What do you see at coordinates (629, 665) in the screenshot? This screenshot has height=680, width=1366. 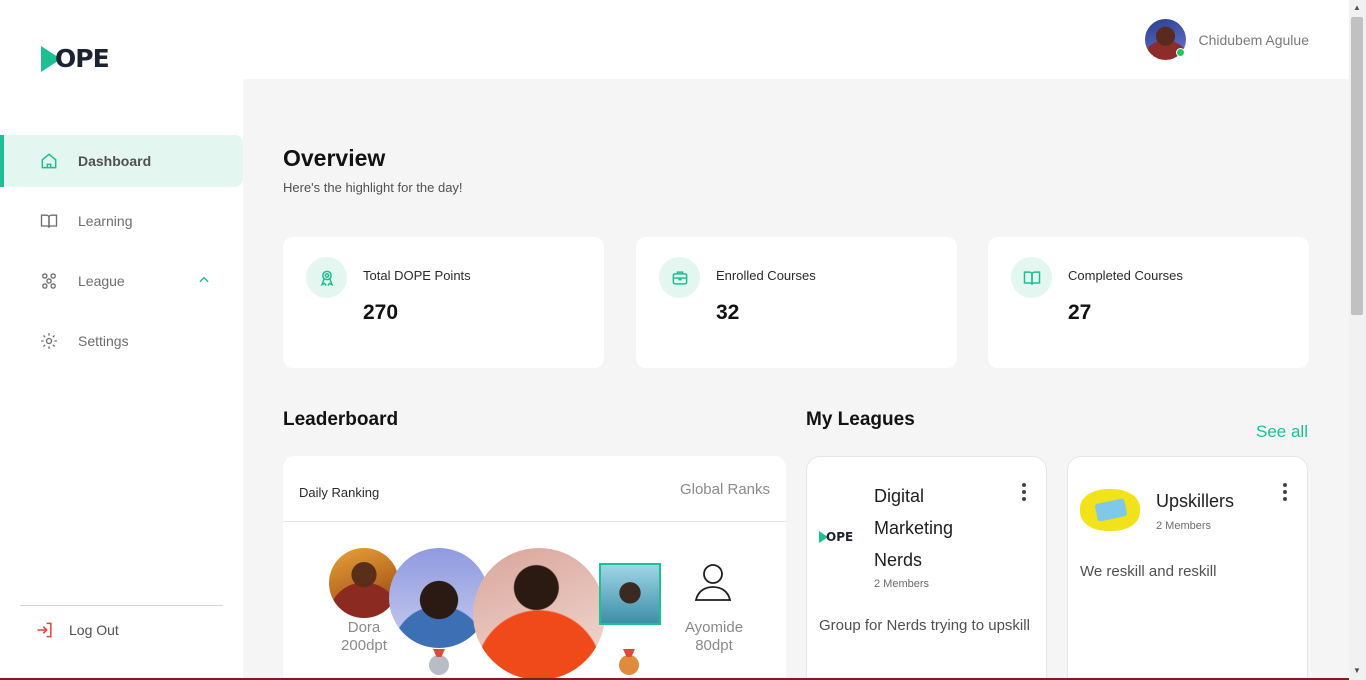 I see `bronze-medal-icon` at bounding box center [629, 665].